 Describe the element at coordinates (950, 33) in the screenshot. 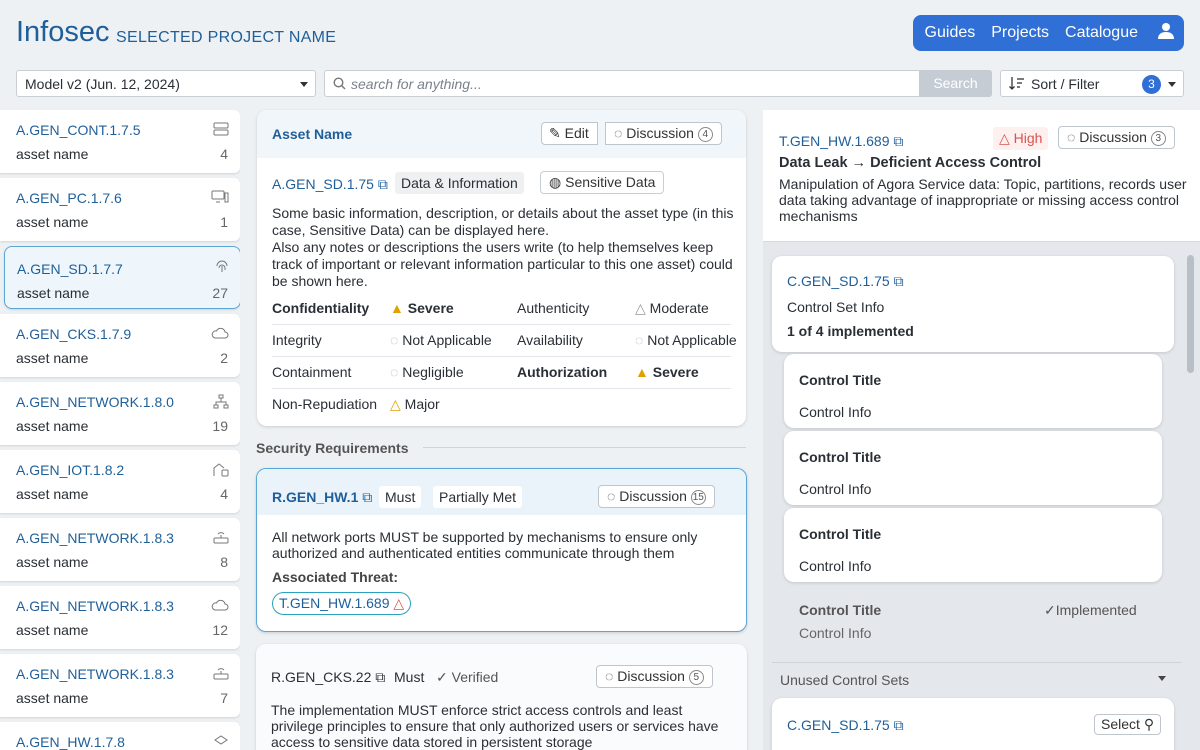

I see `nav-guides: Guides` at that location.